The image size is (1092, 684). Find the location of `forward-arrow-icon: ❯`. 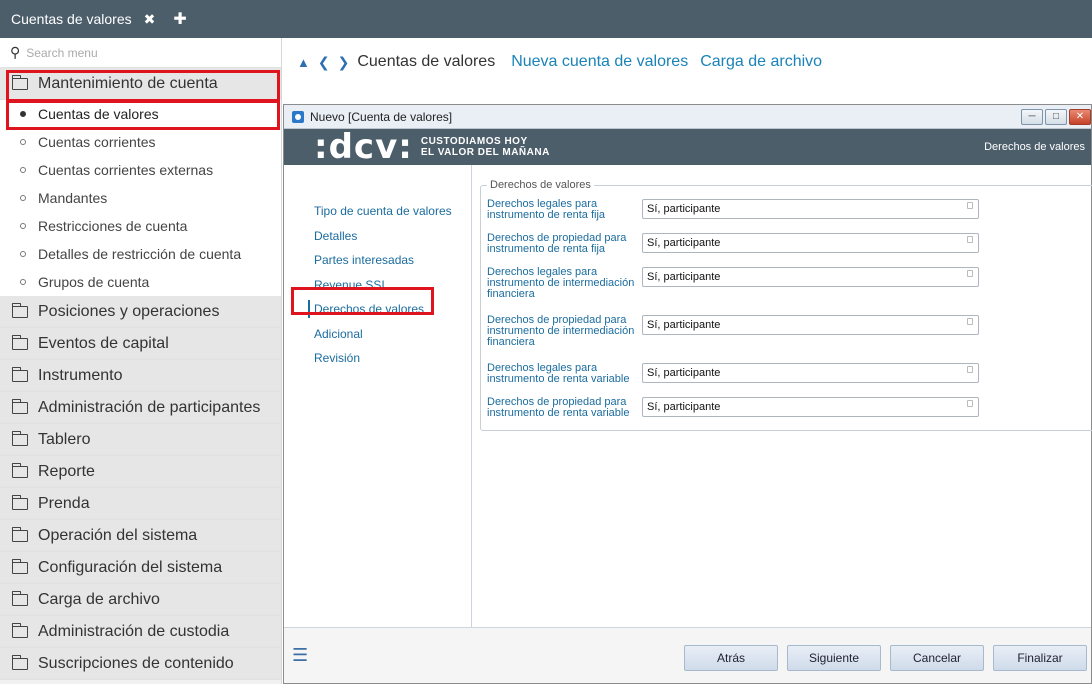

forward-arrow-icon: ❯ is located at coordinates (344, 62).